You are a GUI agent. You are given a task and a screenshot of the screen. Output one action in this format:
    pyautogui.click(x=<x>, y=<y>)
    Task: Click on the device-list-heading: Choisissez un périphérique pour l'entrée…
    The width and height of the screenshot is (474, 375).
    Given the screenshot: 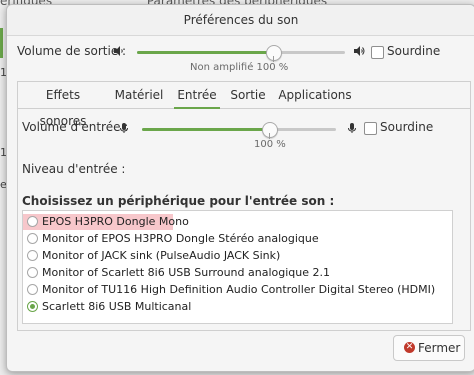 What is the action you would take?
    pyautogui.click(x=178, y=201)
    